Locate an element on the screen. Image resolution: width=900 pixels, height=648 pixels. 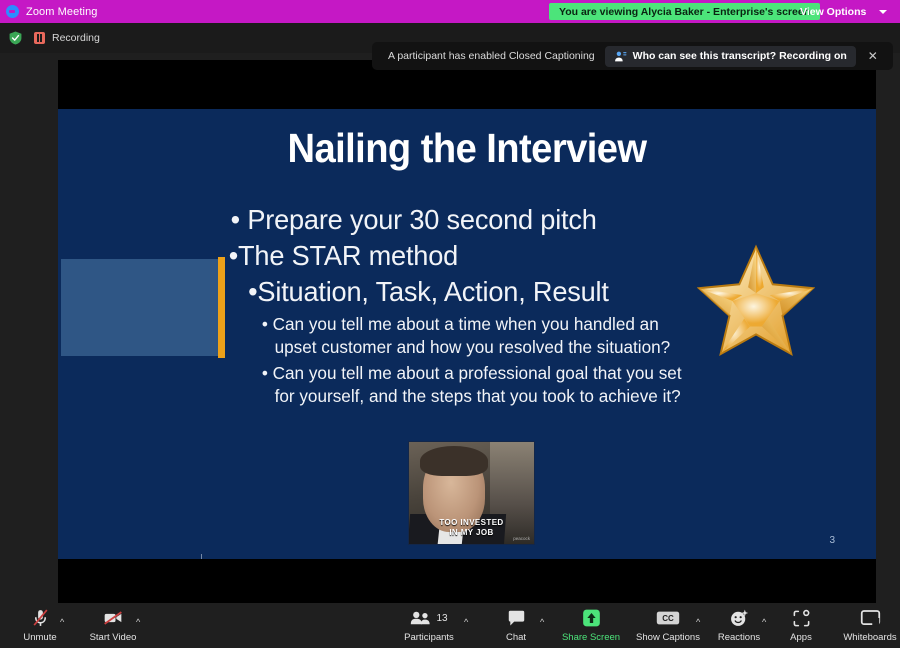
audio-options-caret: ^ is located at coordinates (62, 622).